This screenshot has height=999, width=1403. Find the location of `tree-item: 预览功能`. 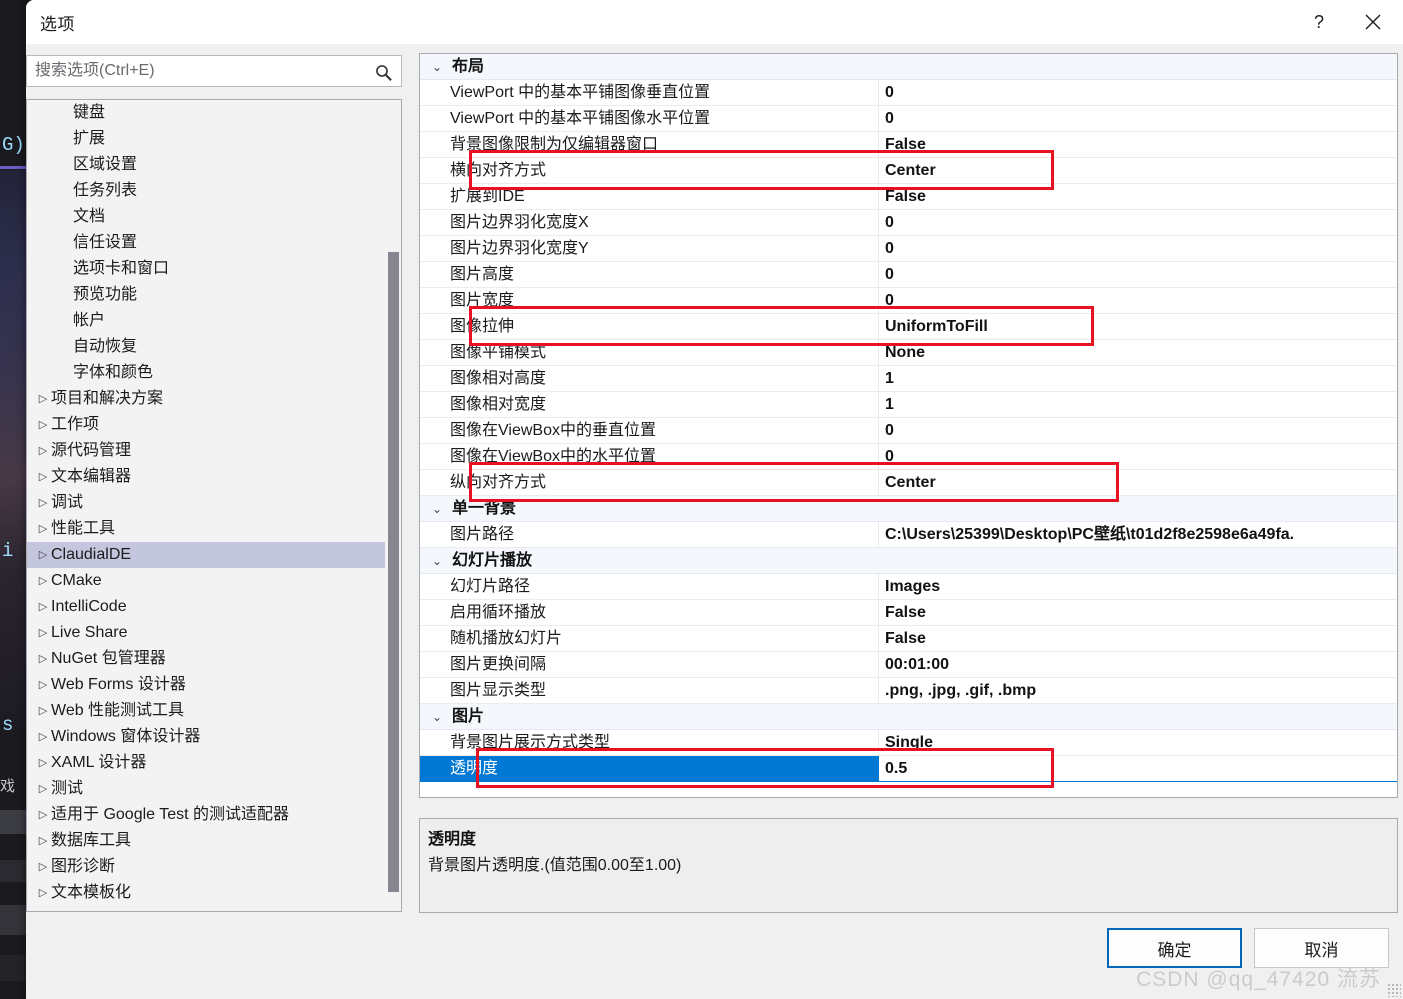

tree-item: 预览功能 is located at coordinates (214, 295).